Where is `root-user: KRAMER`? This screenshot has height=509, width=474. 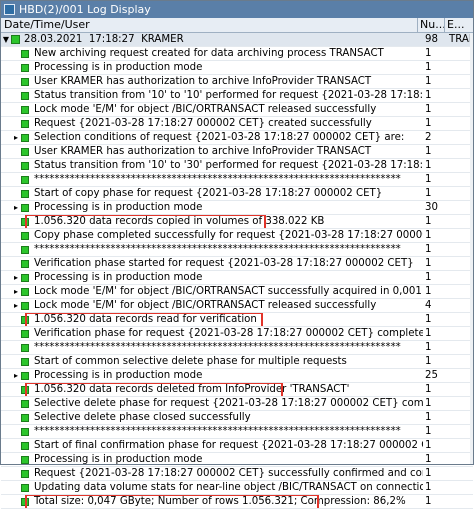 root-user: KRAMER is located at coordinates (162, 39).